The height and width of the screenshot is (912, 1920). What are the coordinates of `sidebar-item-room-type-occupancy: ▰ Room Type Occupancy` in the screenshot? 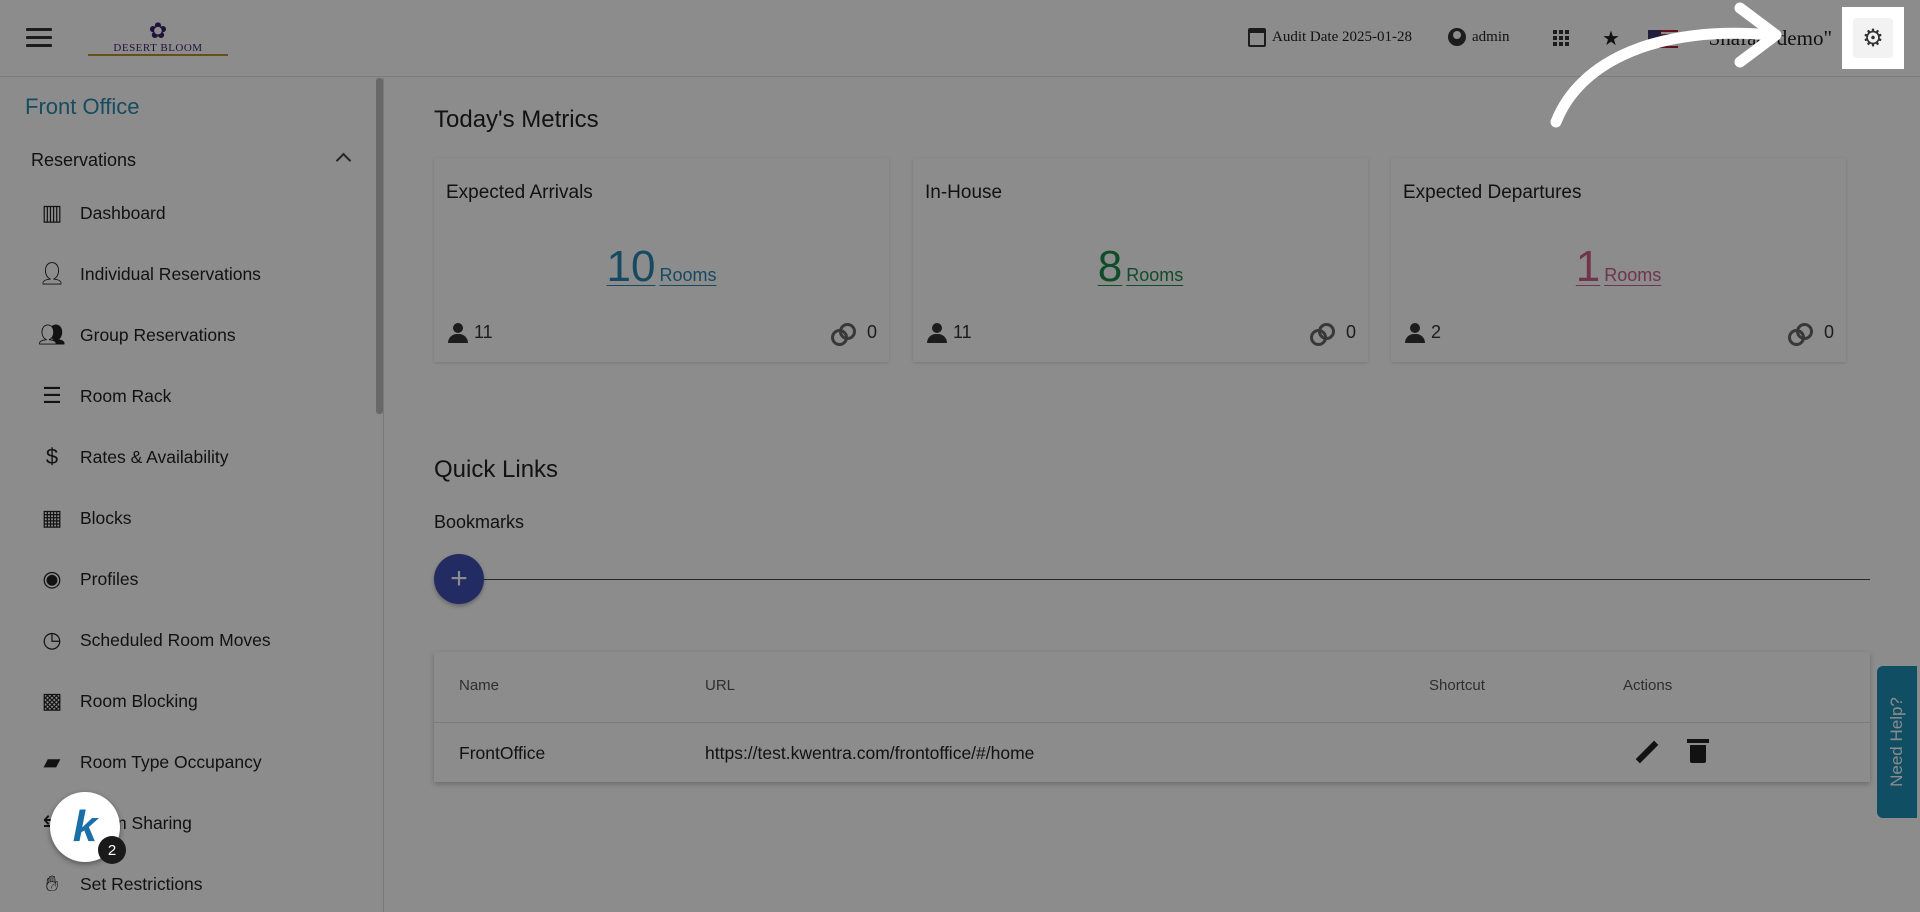 It's located at (150, 762).